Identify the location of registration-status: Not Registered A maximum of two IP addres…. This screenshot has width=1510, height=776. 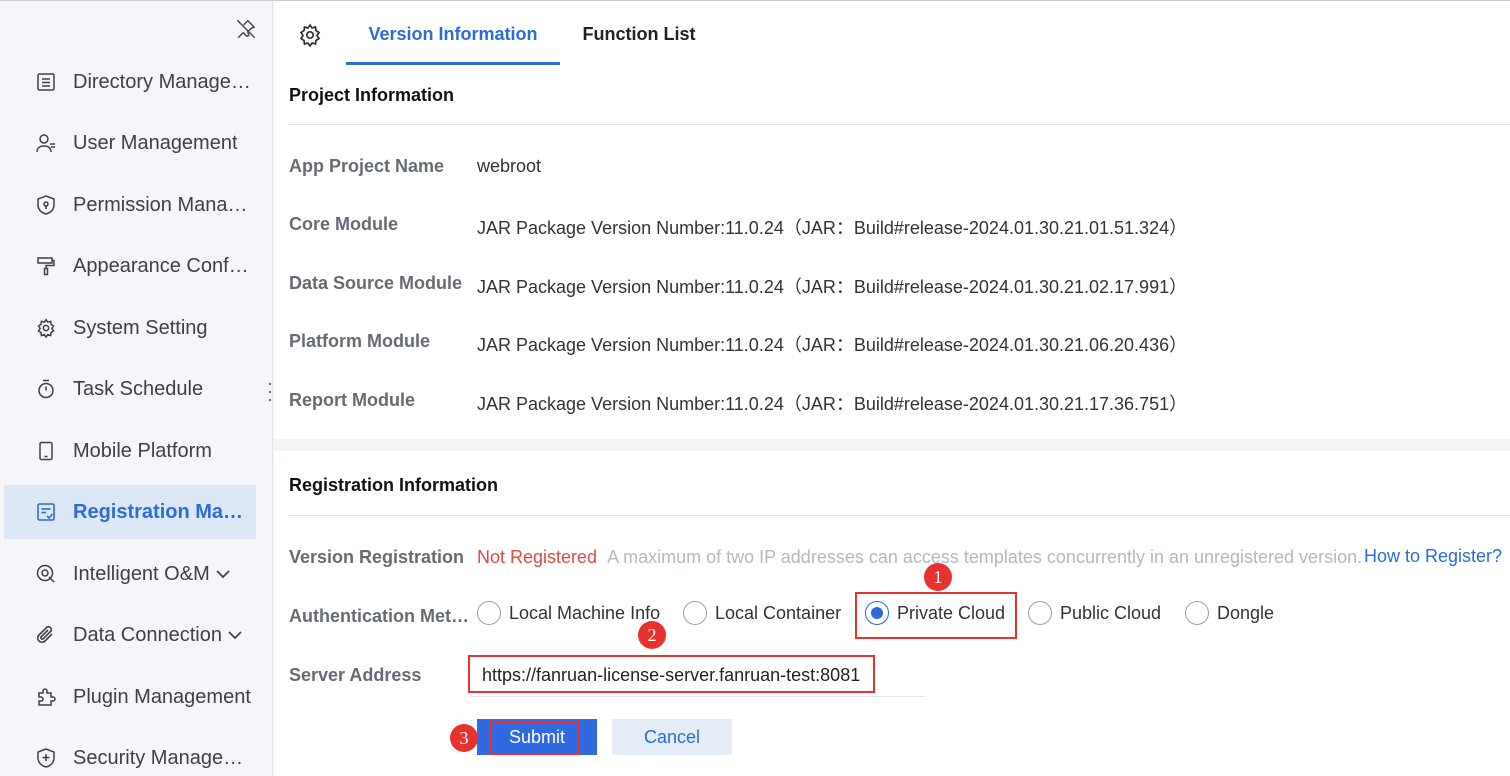
(919, 557).